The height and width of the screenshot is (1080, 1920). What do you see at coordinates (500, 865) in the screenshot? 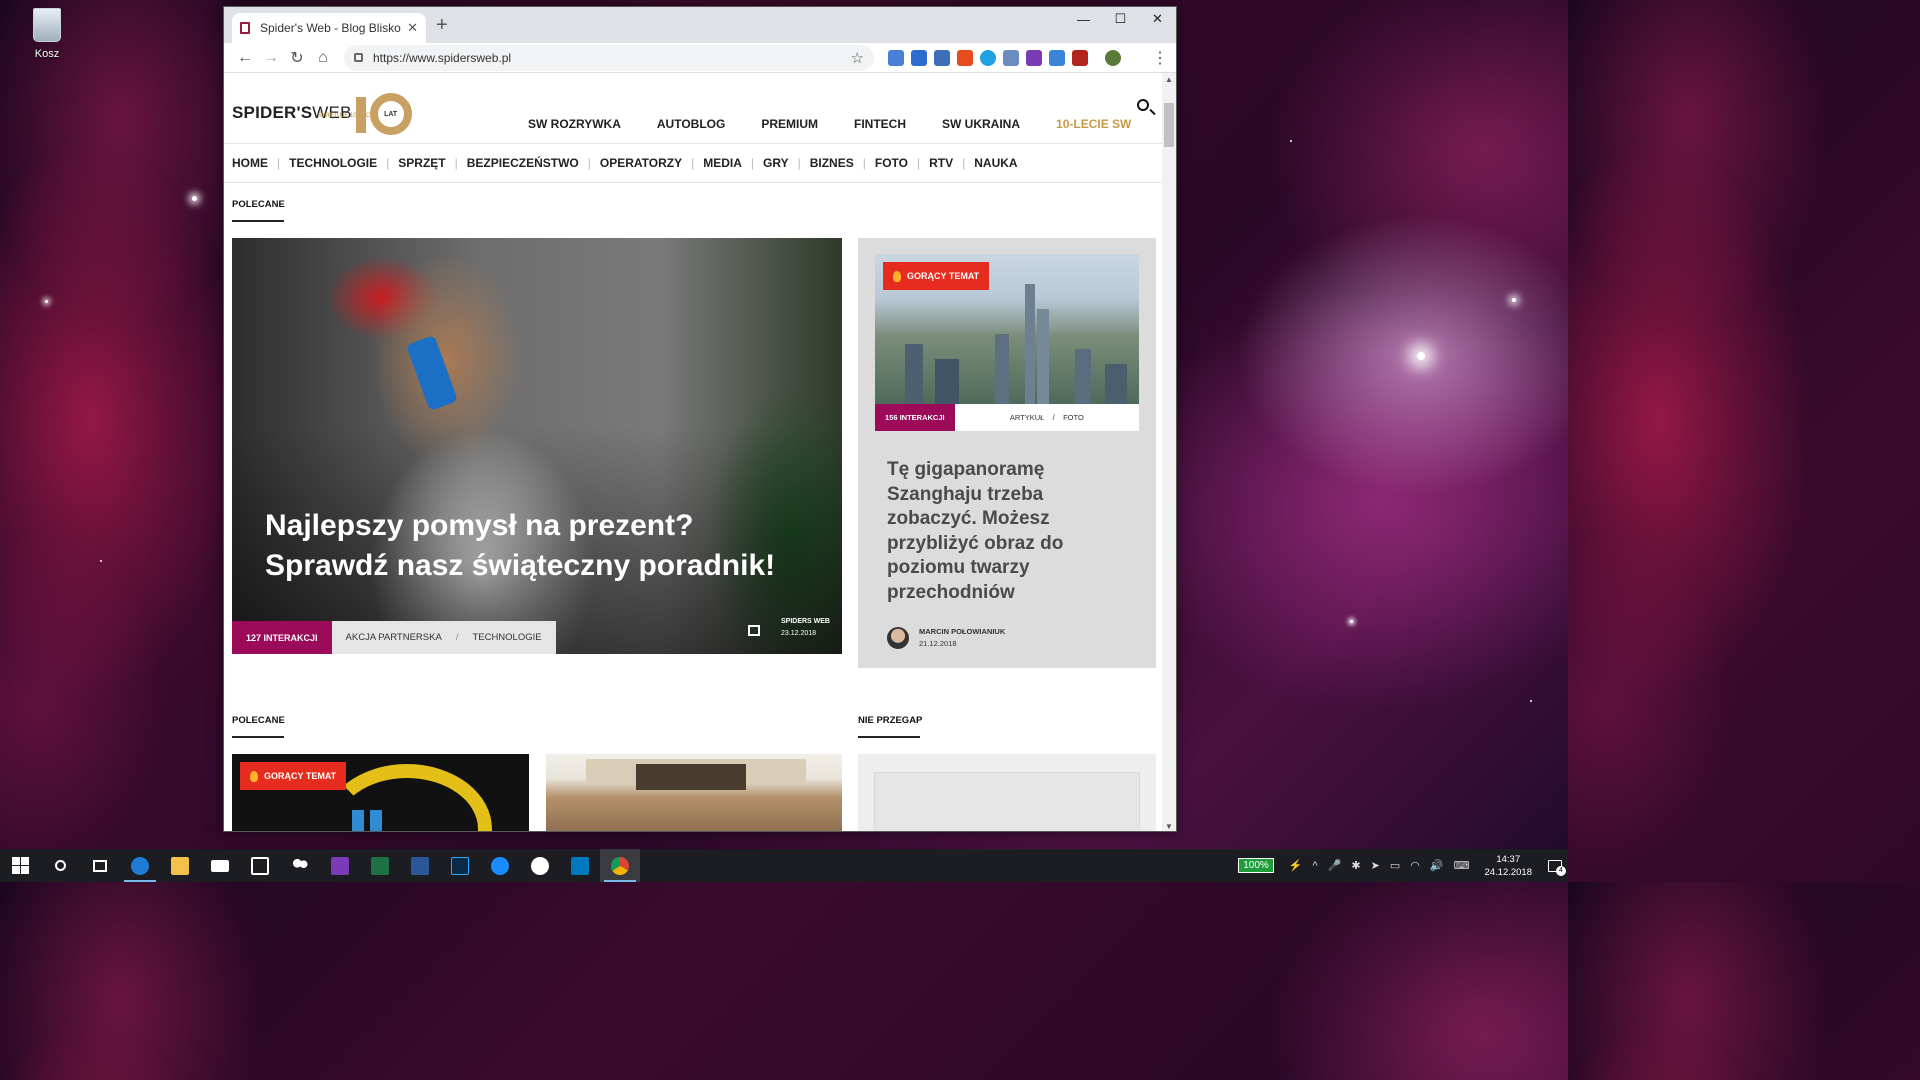
I see `messenger-taskbar-button` at bounding box center [500, 865].